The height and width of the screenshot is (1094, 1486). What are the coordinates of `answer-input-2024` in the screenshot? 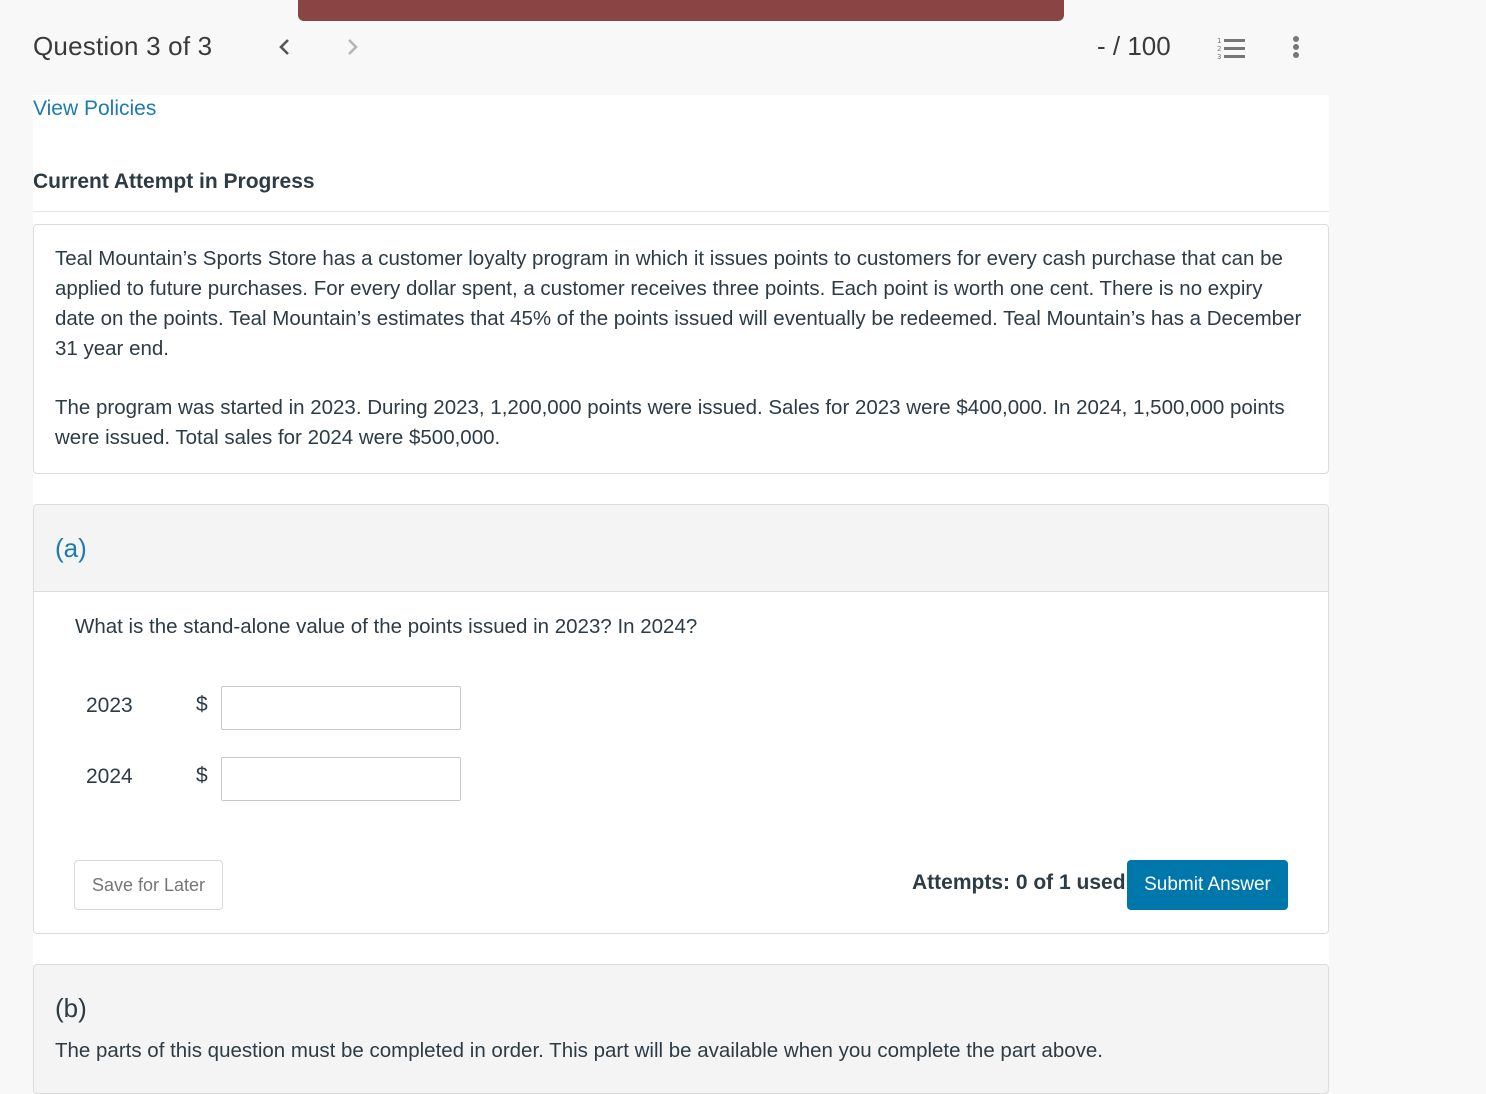 It's located at (341, 779).